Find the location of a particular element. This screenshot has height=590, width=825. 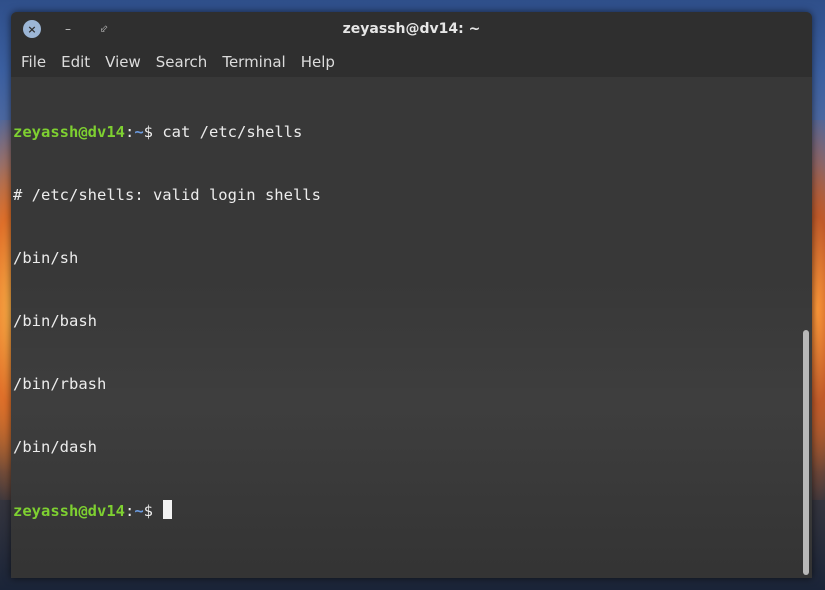

text-cursor is located at coordinates (168, 509).